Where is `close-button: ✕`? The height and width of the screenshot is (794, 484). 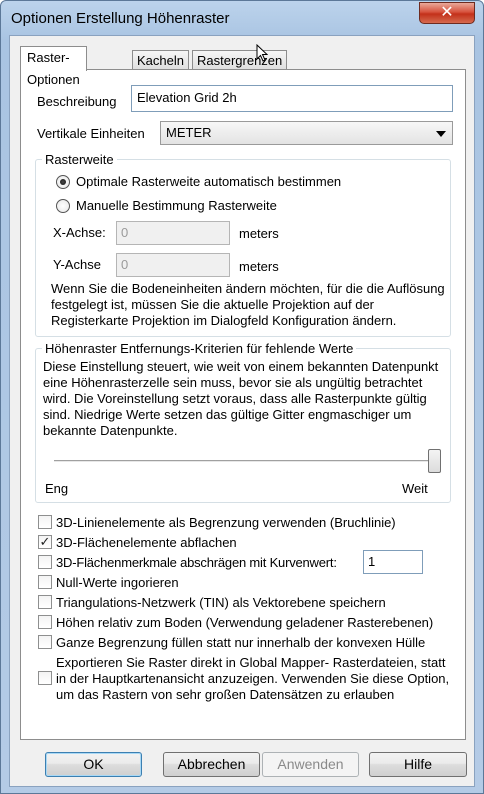
close-button: ✕ is located at coordinates (447, 13).